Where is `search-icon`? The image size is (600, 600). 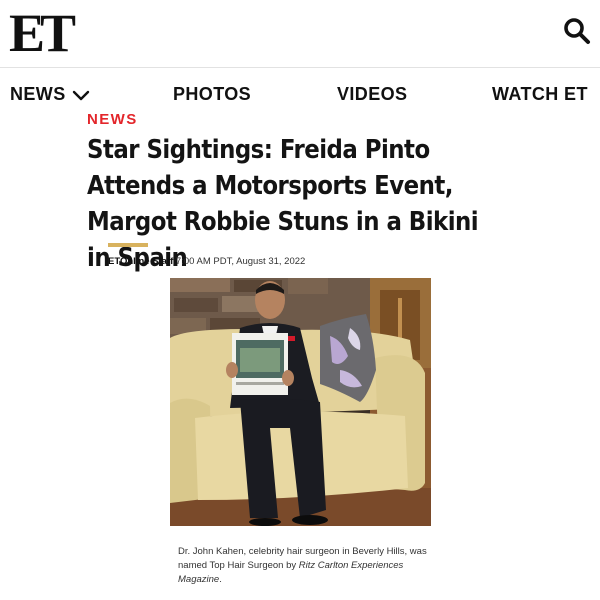 search-icon is located at coordinates (577, 31).